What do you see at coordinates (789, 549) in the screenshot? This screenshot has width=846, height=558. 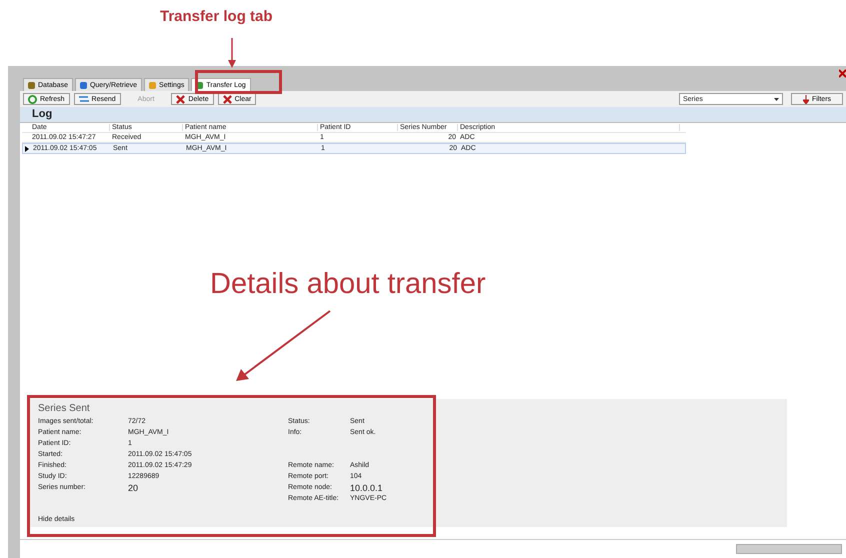 I see `scrollbar` at bounding box center [789, 549].